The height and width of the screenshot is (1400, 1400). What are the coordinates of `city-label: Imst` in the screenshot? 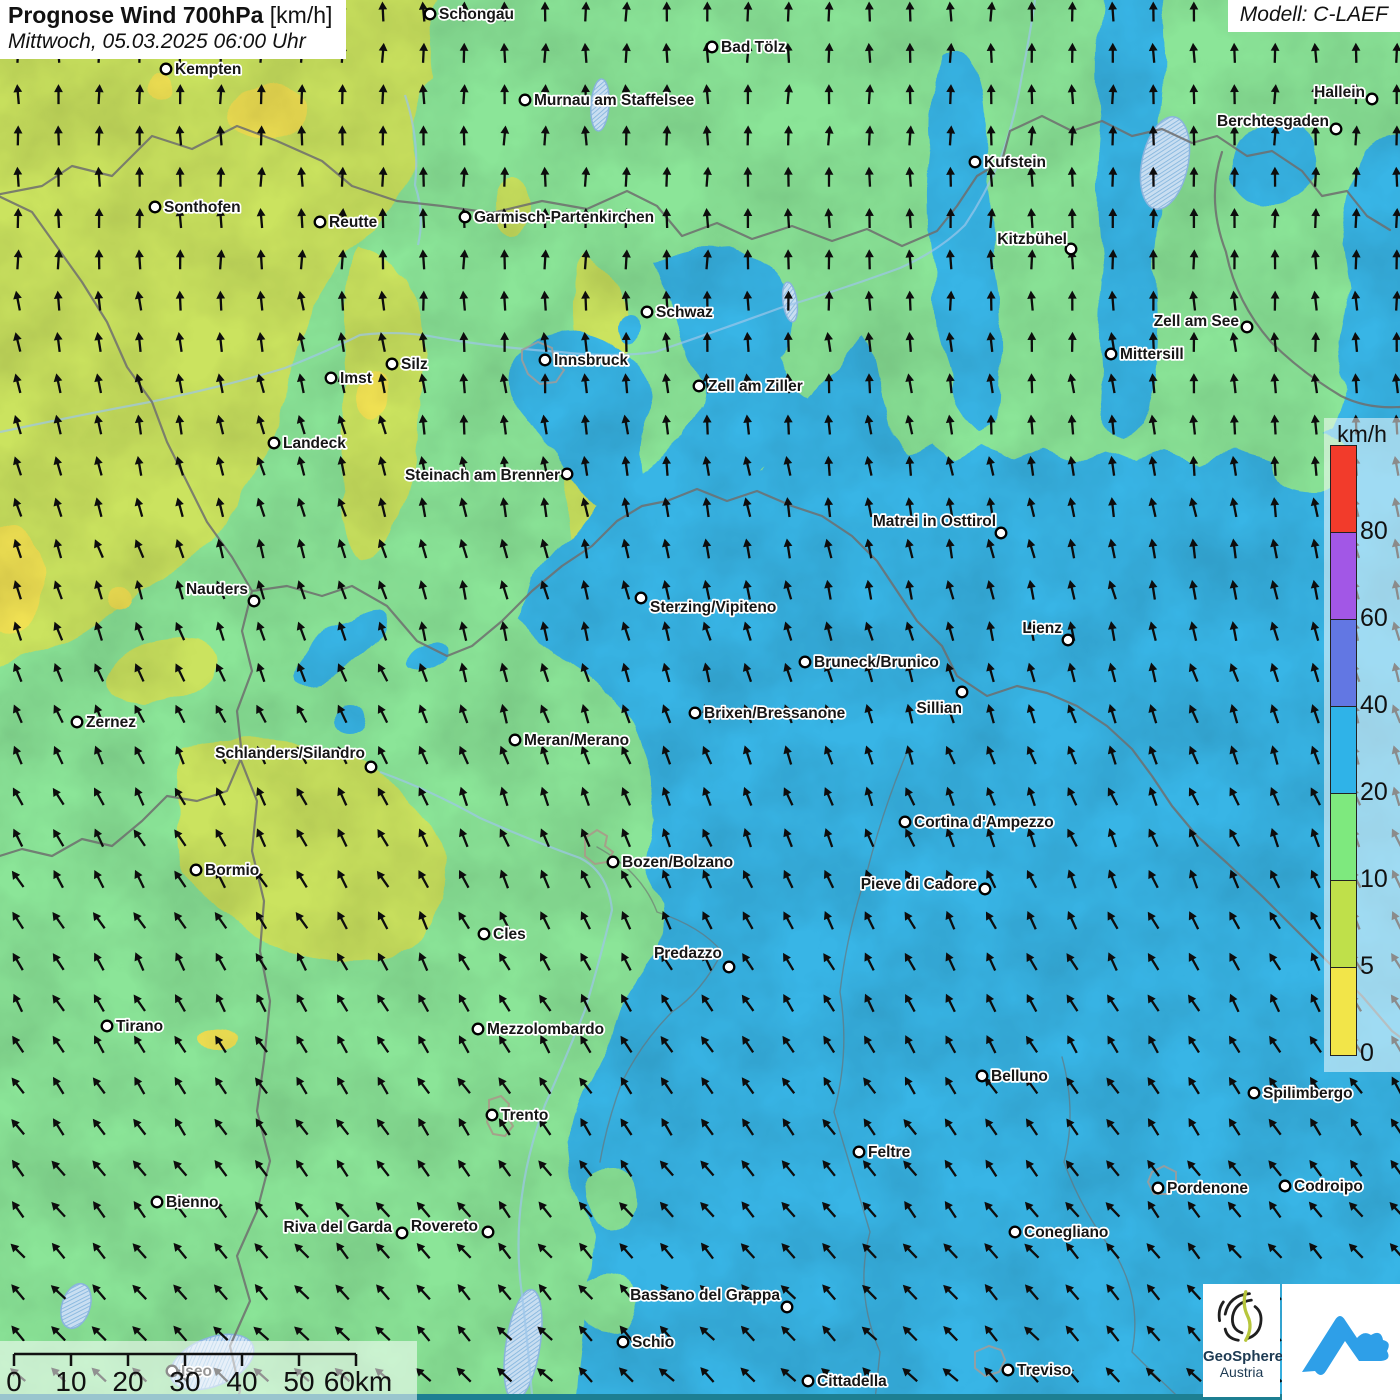 It's located at (356, 378).